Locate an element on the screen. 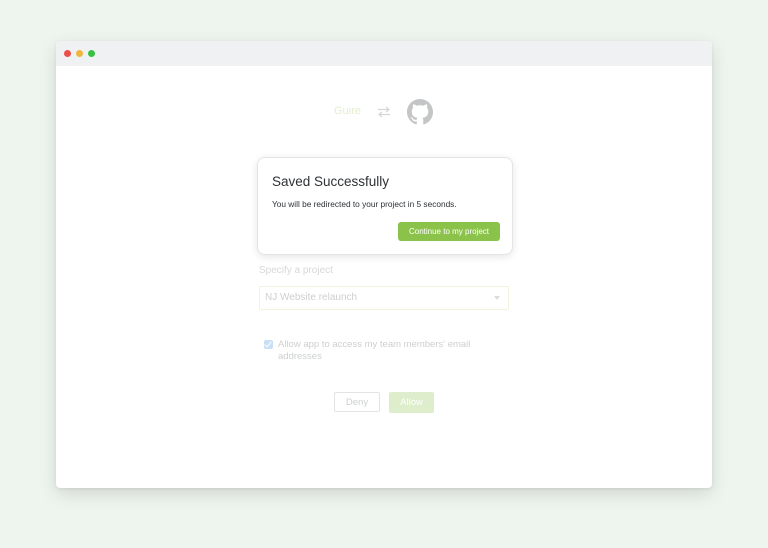  checkmark-icon is located at coordinates (268, 343).